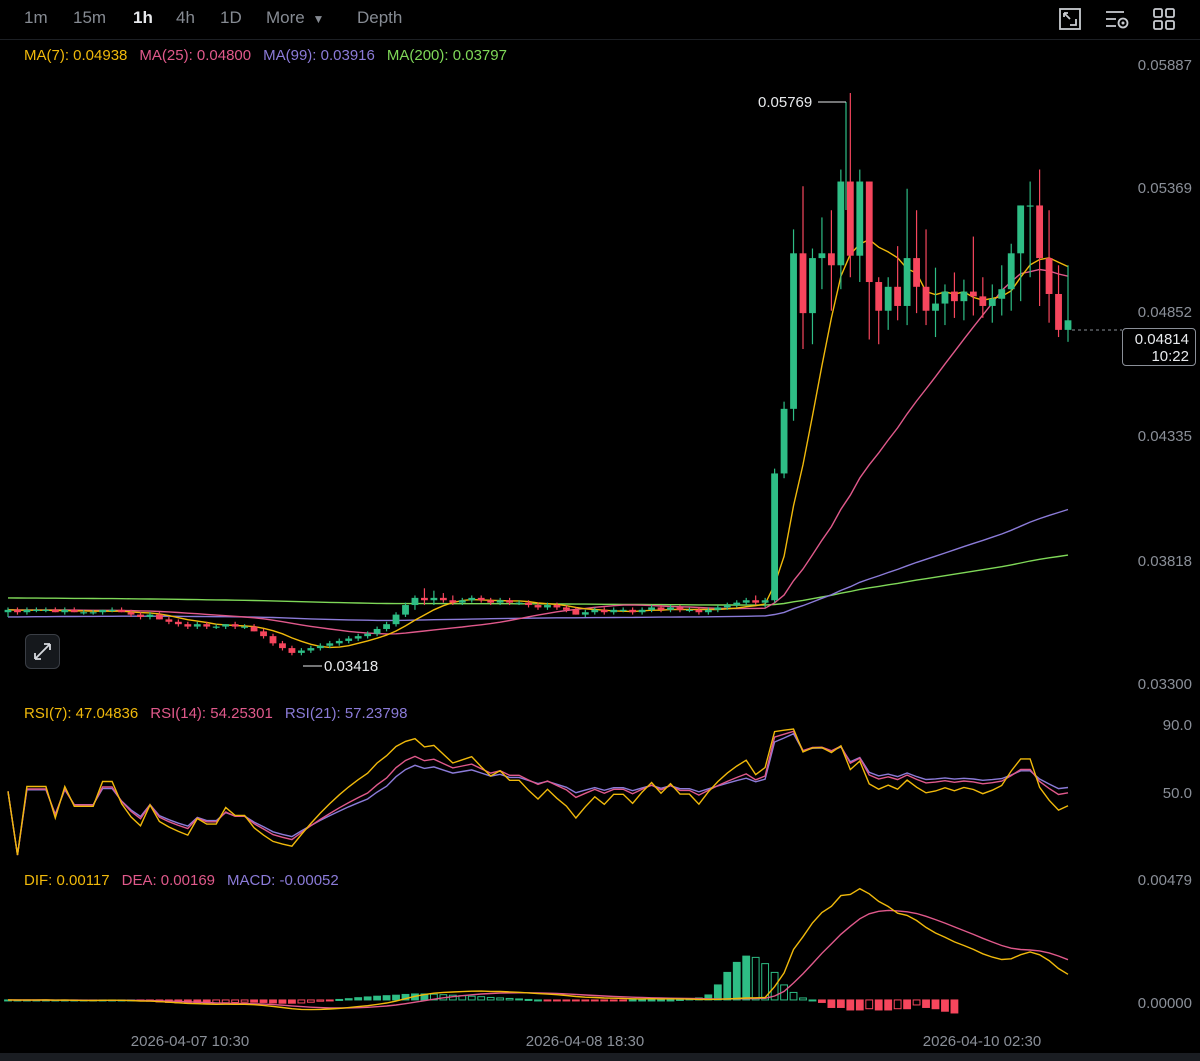 The image size is (1200, 1061). I want to click on price-axis-label: 0.05369, so click(1164, 188).